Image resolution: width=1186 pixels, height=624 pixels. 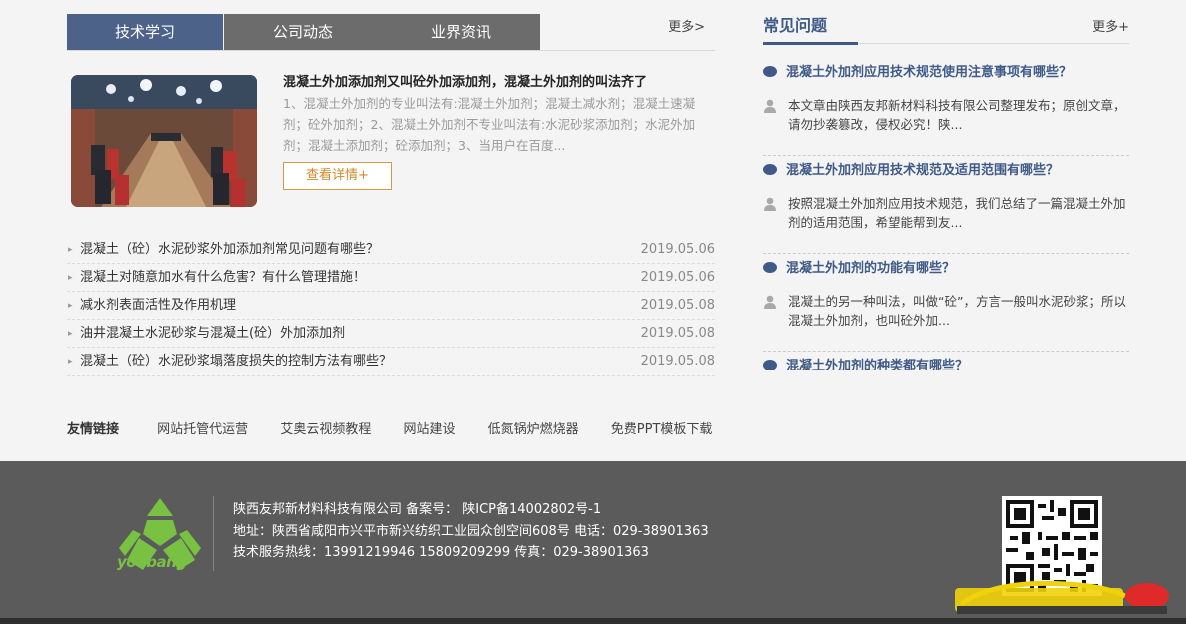 What do you see at coordinates (391, 334) in the screenshot?
I see `news-item: ▸ 油井混凝土水泥砂浆与混凝土(砼）外加添加剂 2019.05.08` at bounding box center [391, 334].